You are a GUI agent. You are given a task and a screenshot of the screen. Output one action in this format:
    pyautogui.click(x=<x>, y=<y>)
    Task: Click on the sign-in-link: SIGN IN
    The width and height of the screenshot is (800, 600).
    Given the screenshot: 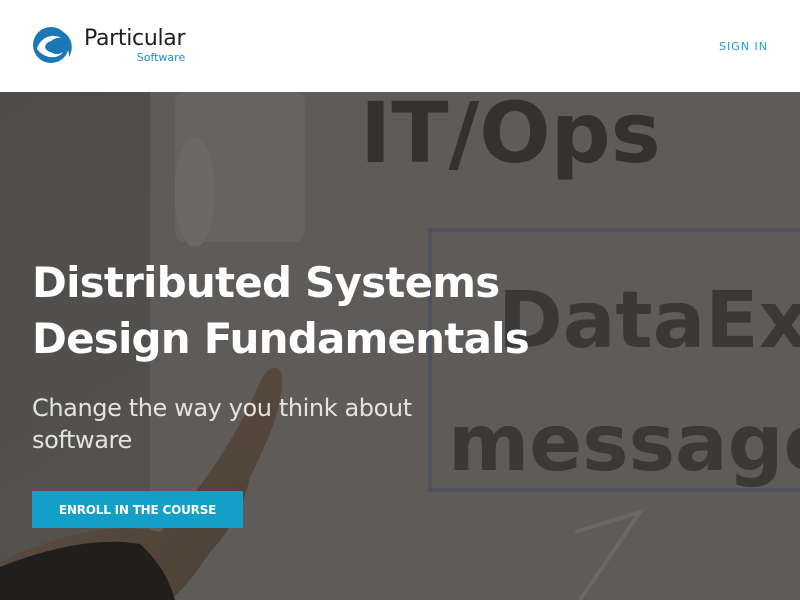 What is the action you would take?
    pyautogui.click(x=743, y=46)
    